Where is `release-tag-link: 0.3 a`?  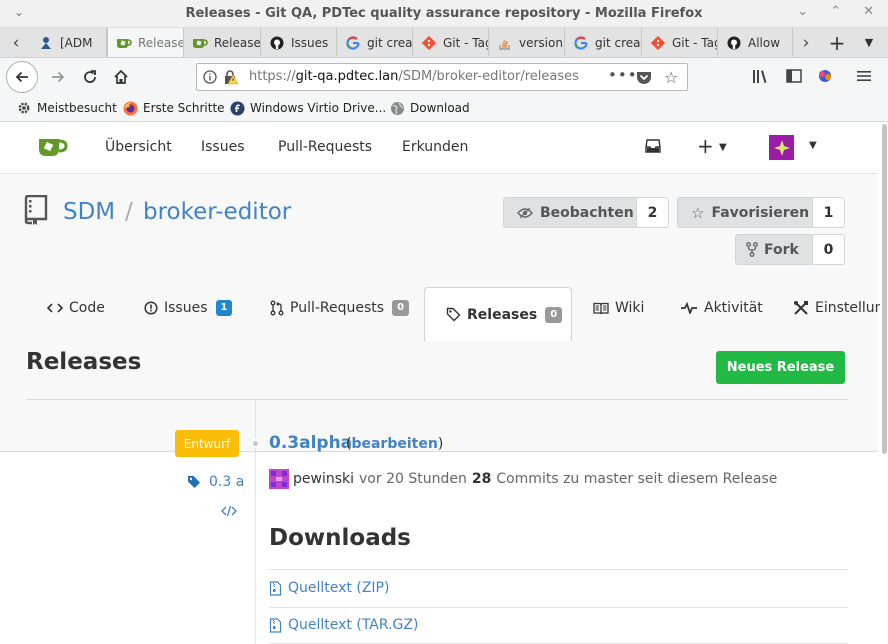 release-tag-link: 0.3 a is located at coordinates (215, 482).